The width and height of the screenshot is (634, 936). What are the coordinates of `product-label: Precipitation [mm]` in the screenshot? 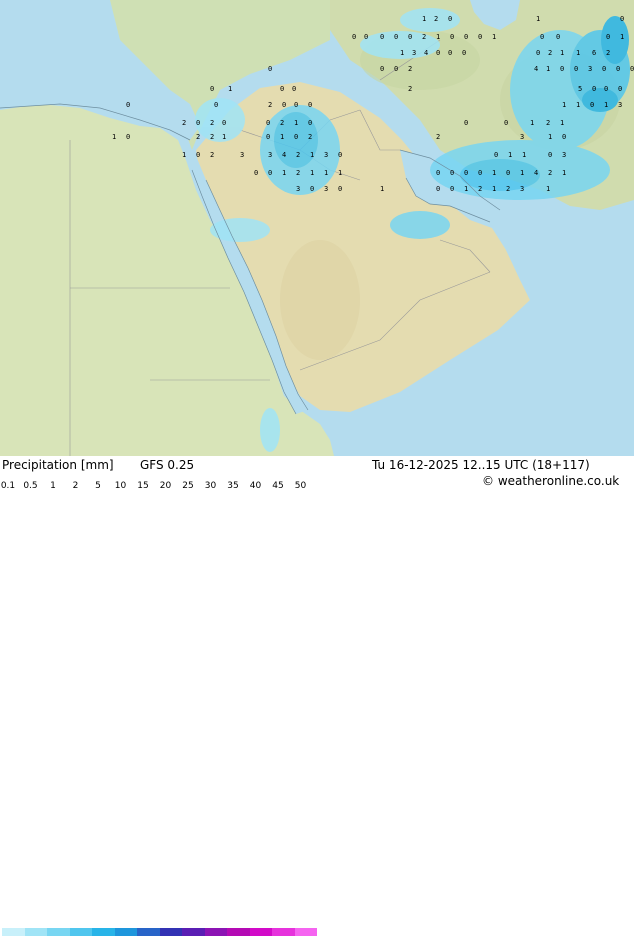 It's located at (58, 465).